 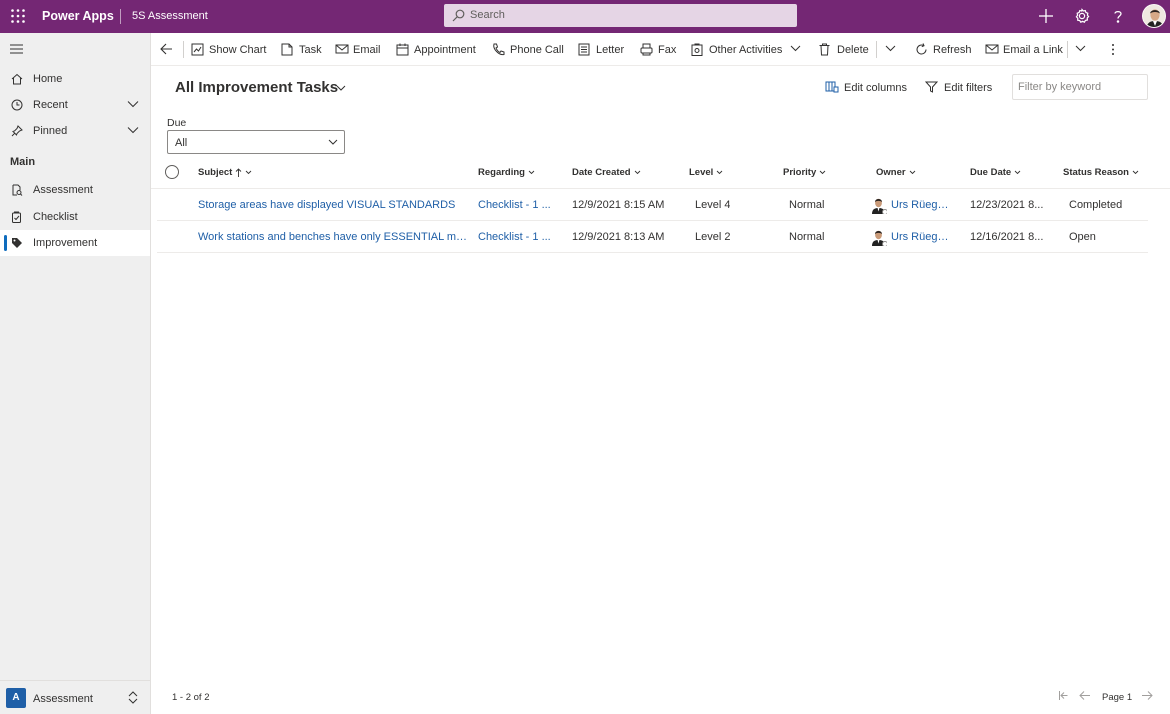 I want to click on separator, so click(x=183, y=49).